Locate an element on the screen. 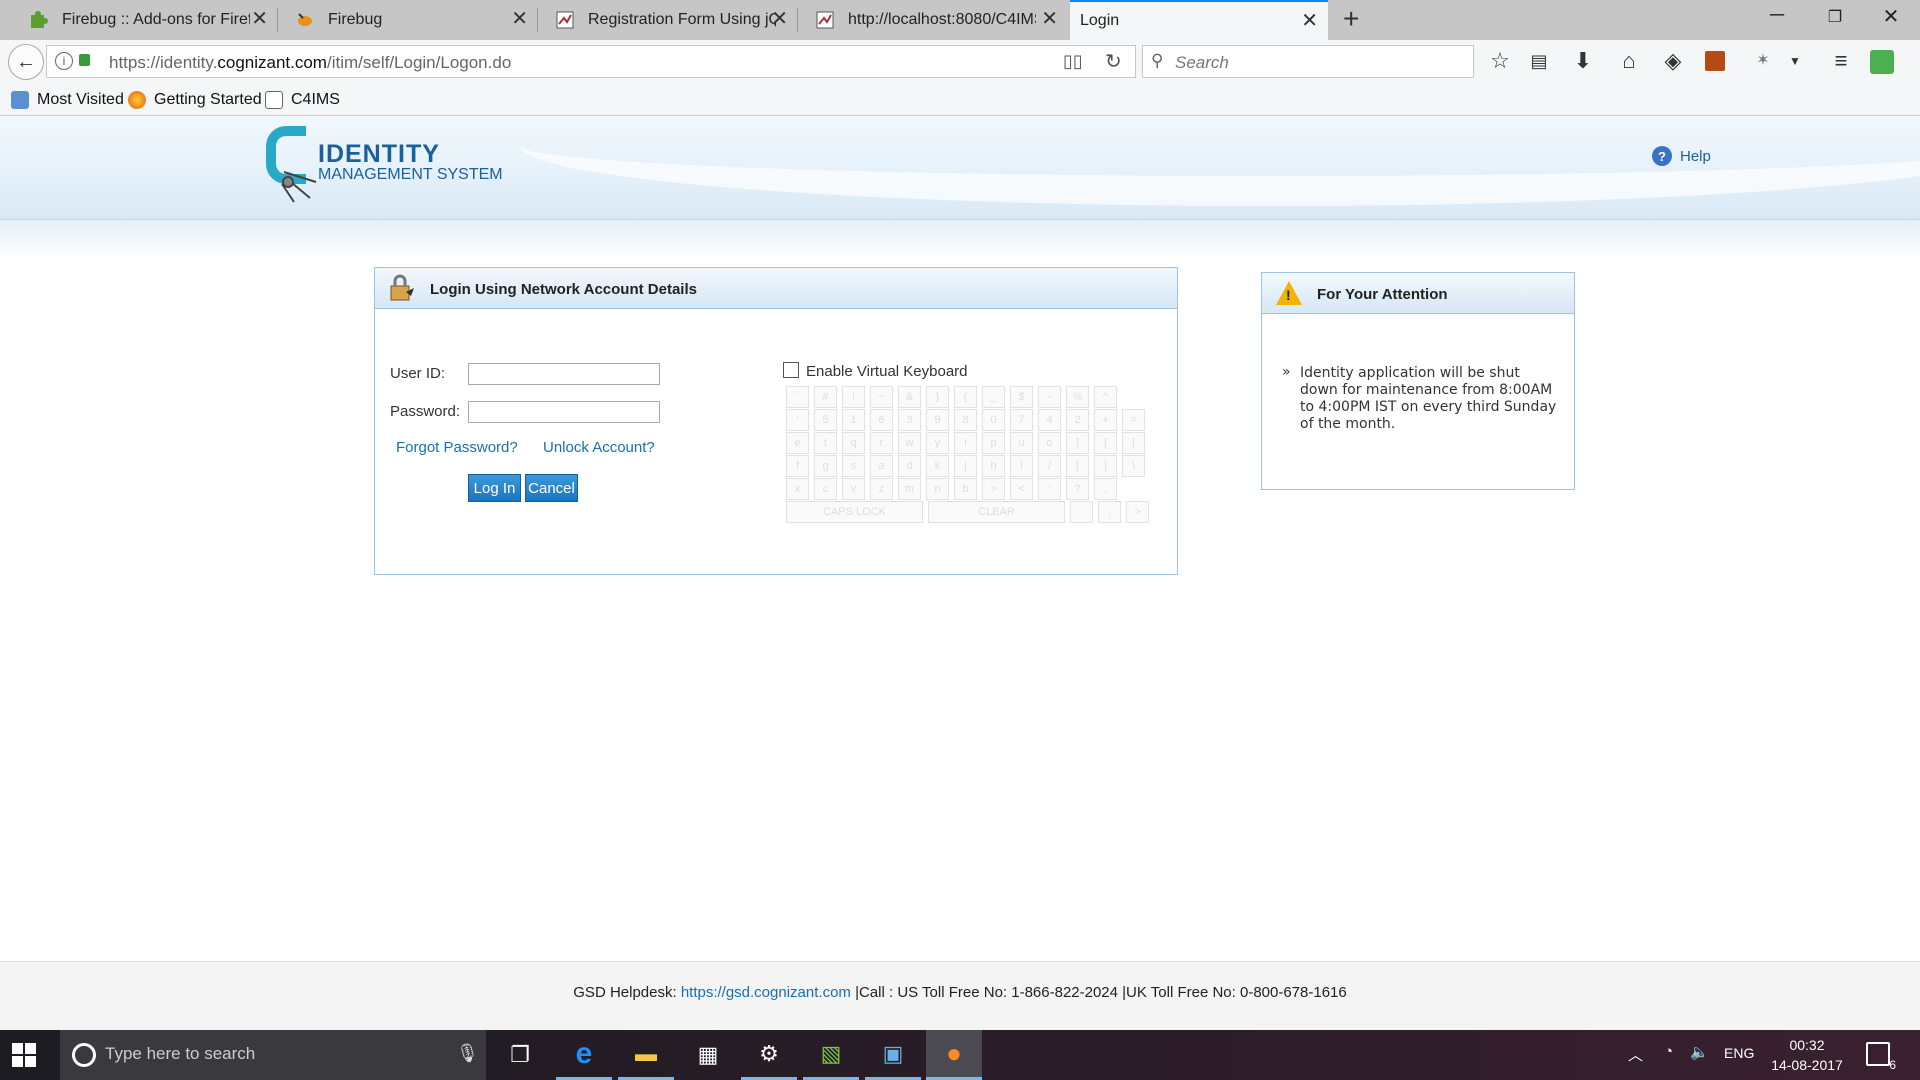 Image resolution: width=1920 pixels, height=1080 pixels. user-id-input is located at coordinates (564, 374).